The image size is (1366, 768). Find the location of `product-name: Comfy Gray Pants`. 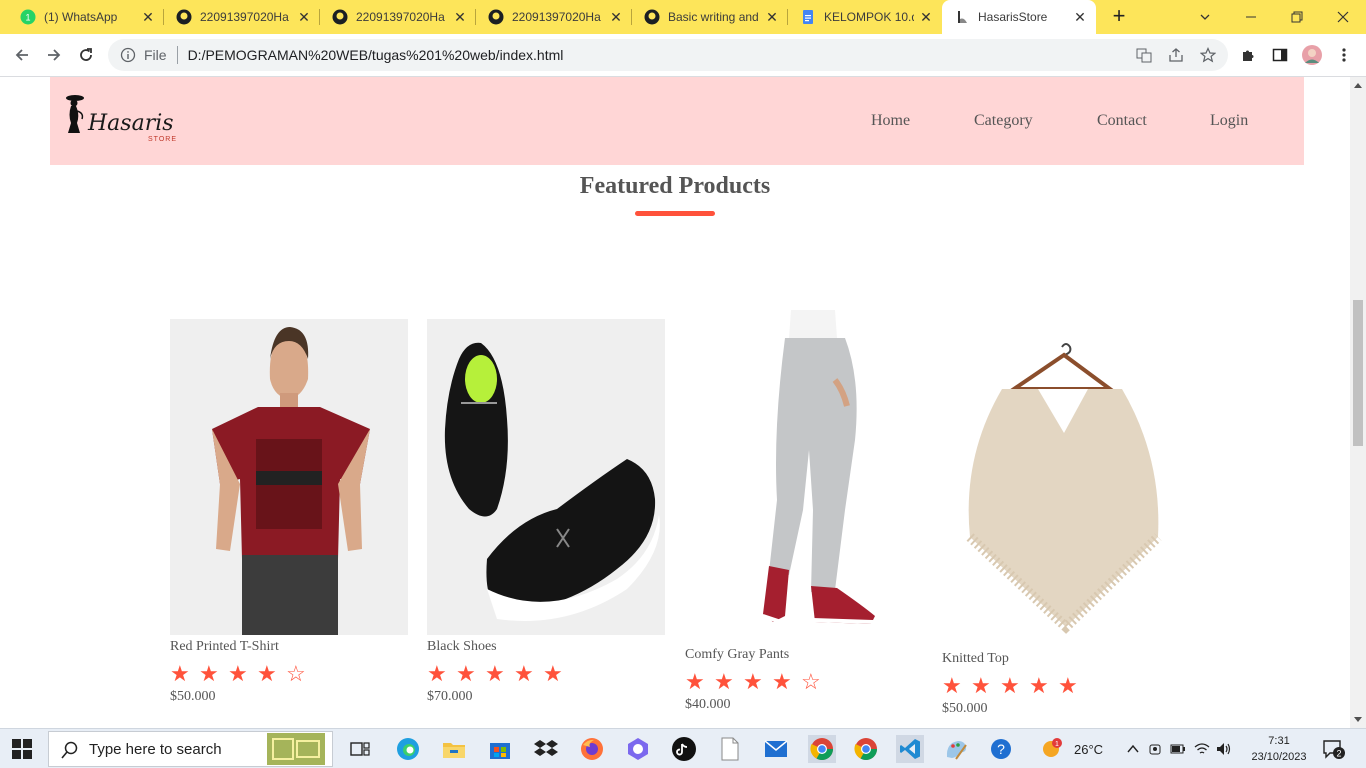

product-name: Comfy Gray Pants is located at coordinates (804, 655).